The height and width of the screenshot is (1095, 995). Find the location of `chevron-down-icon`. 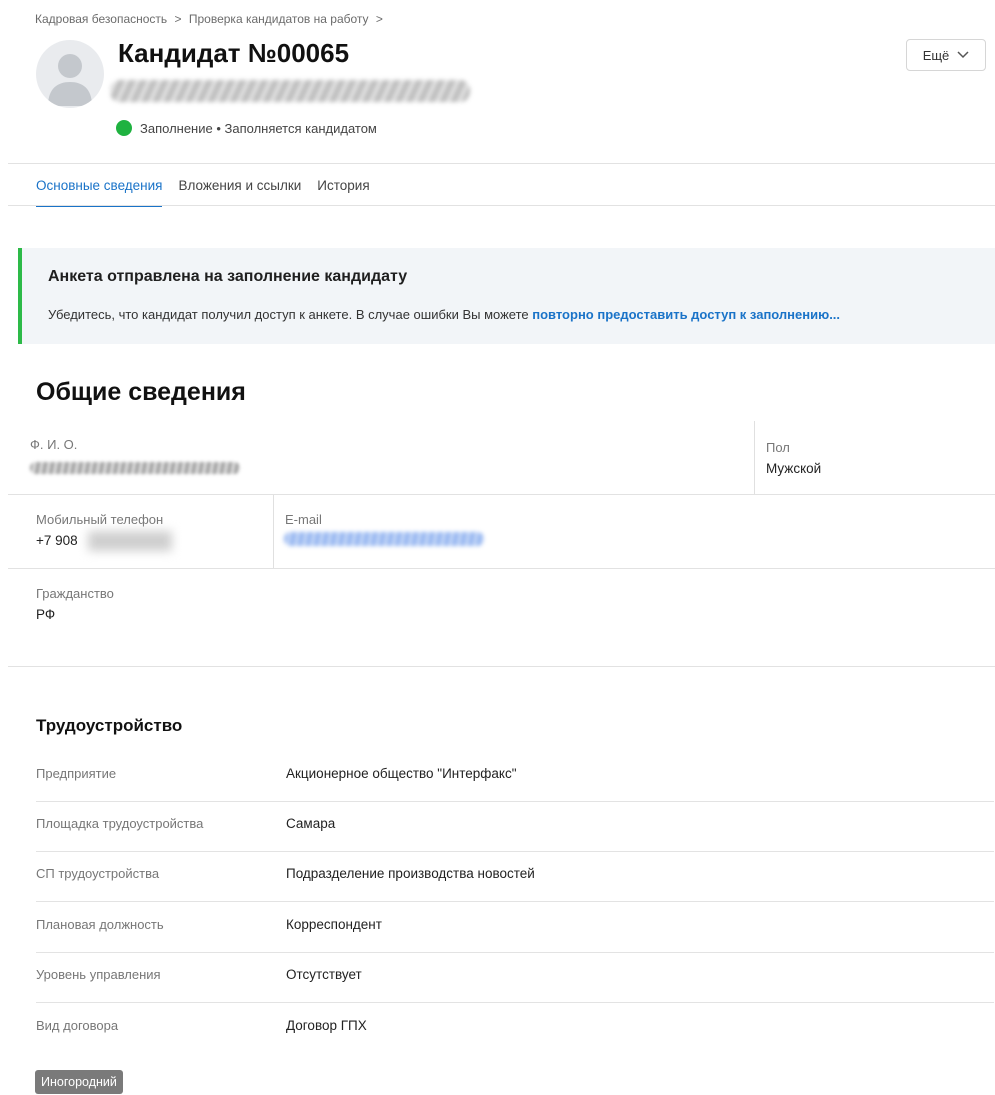

chevron-down-icon is located at coordinates (963, 55).